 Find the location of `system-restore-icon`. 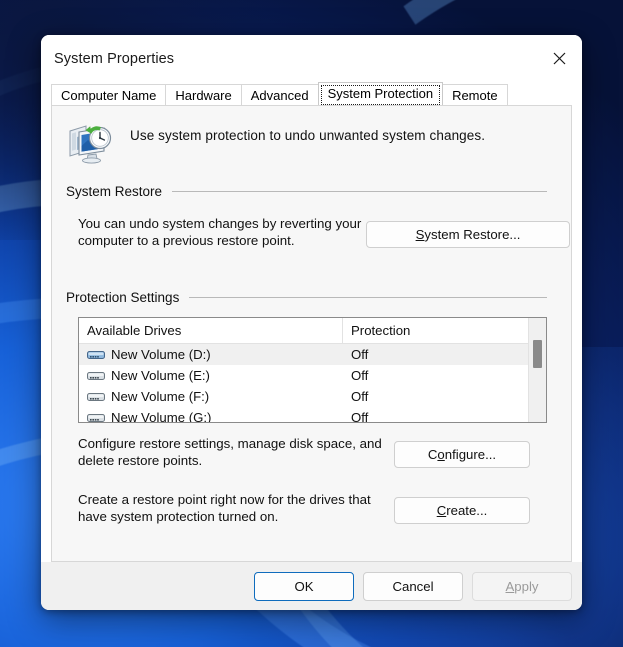

system-restore-icon is located at coordinates (90, 142).